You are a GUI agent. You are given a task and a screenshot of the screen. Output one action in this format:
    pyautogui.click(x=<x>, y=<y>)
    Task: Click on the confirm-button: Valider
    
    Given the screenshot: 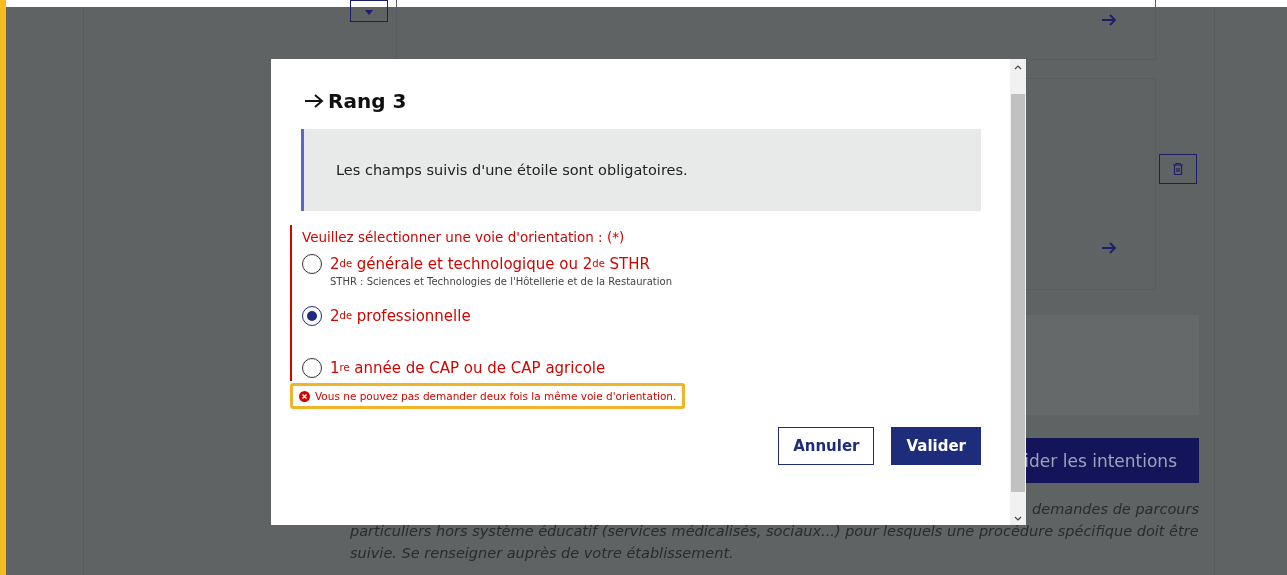 What is the action you would take?
    pyautogui.click(x=936, y=446)
    